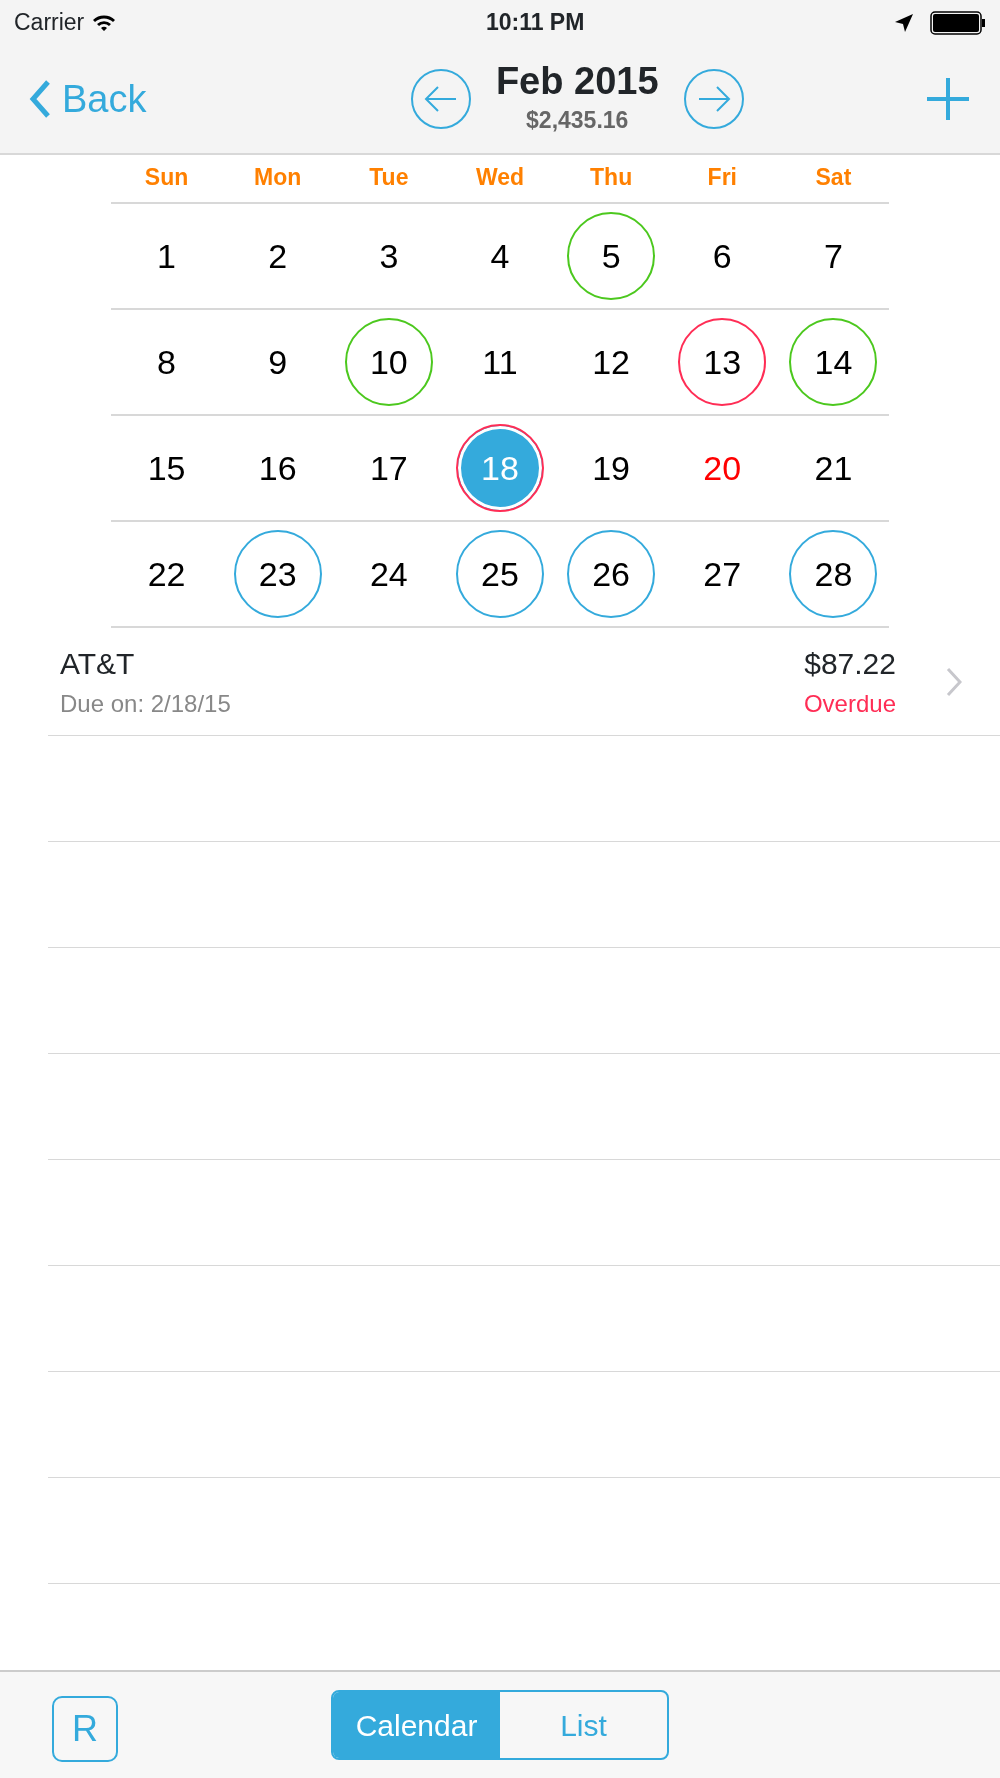 Image resolution: width=1000 pixels, height=1778 pixels. What do you see at coordinates (611, 574) in the screenshot?
I see `day-cell: 26` at bounding box center [611, 574].